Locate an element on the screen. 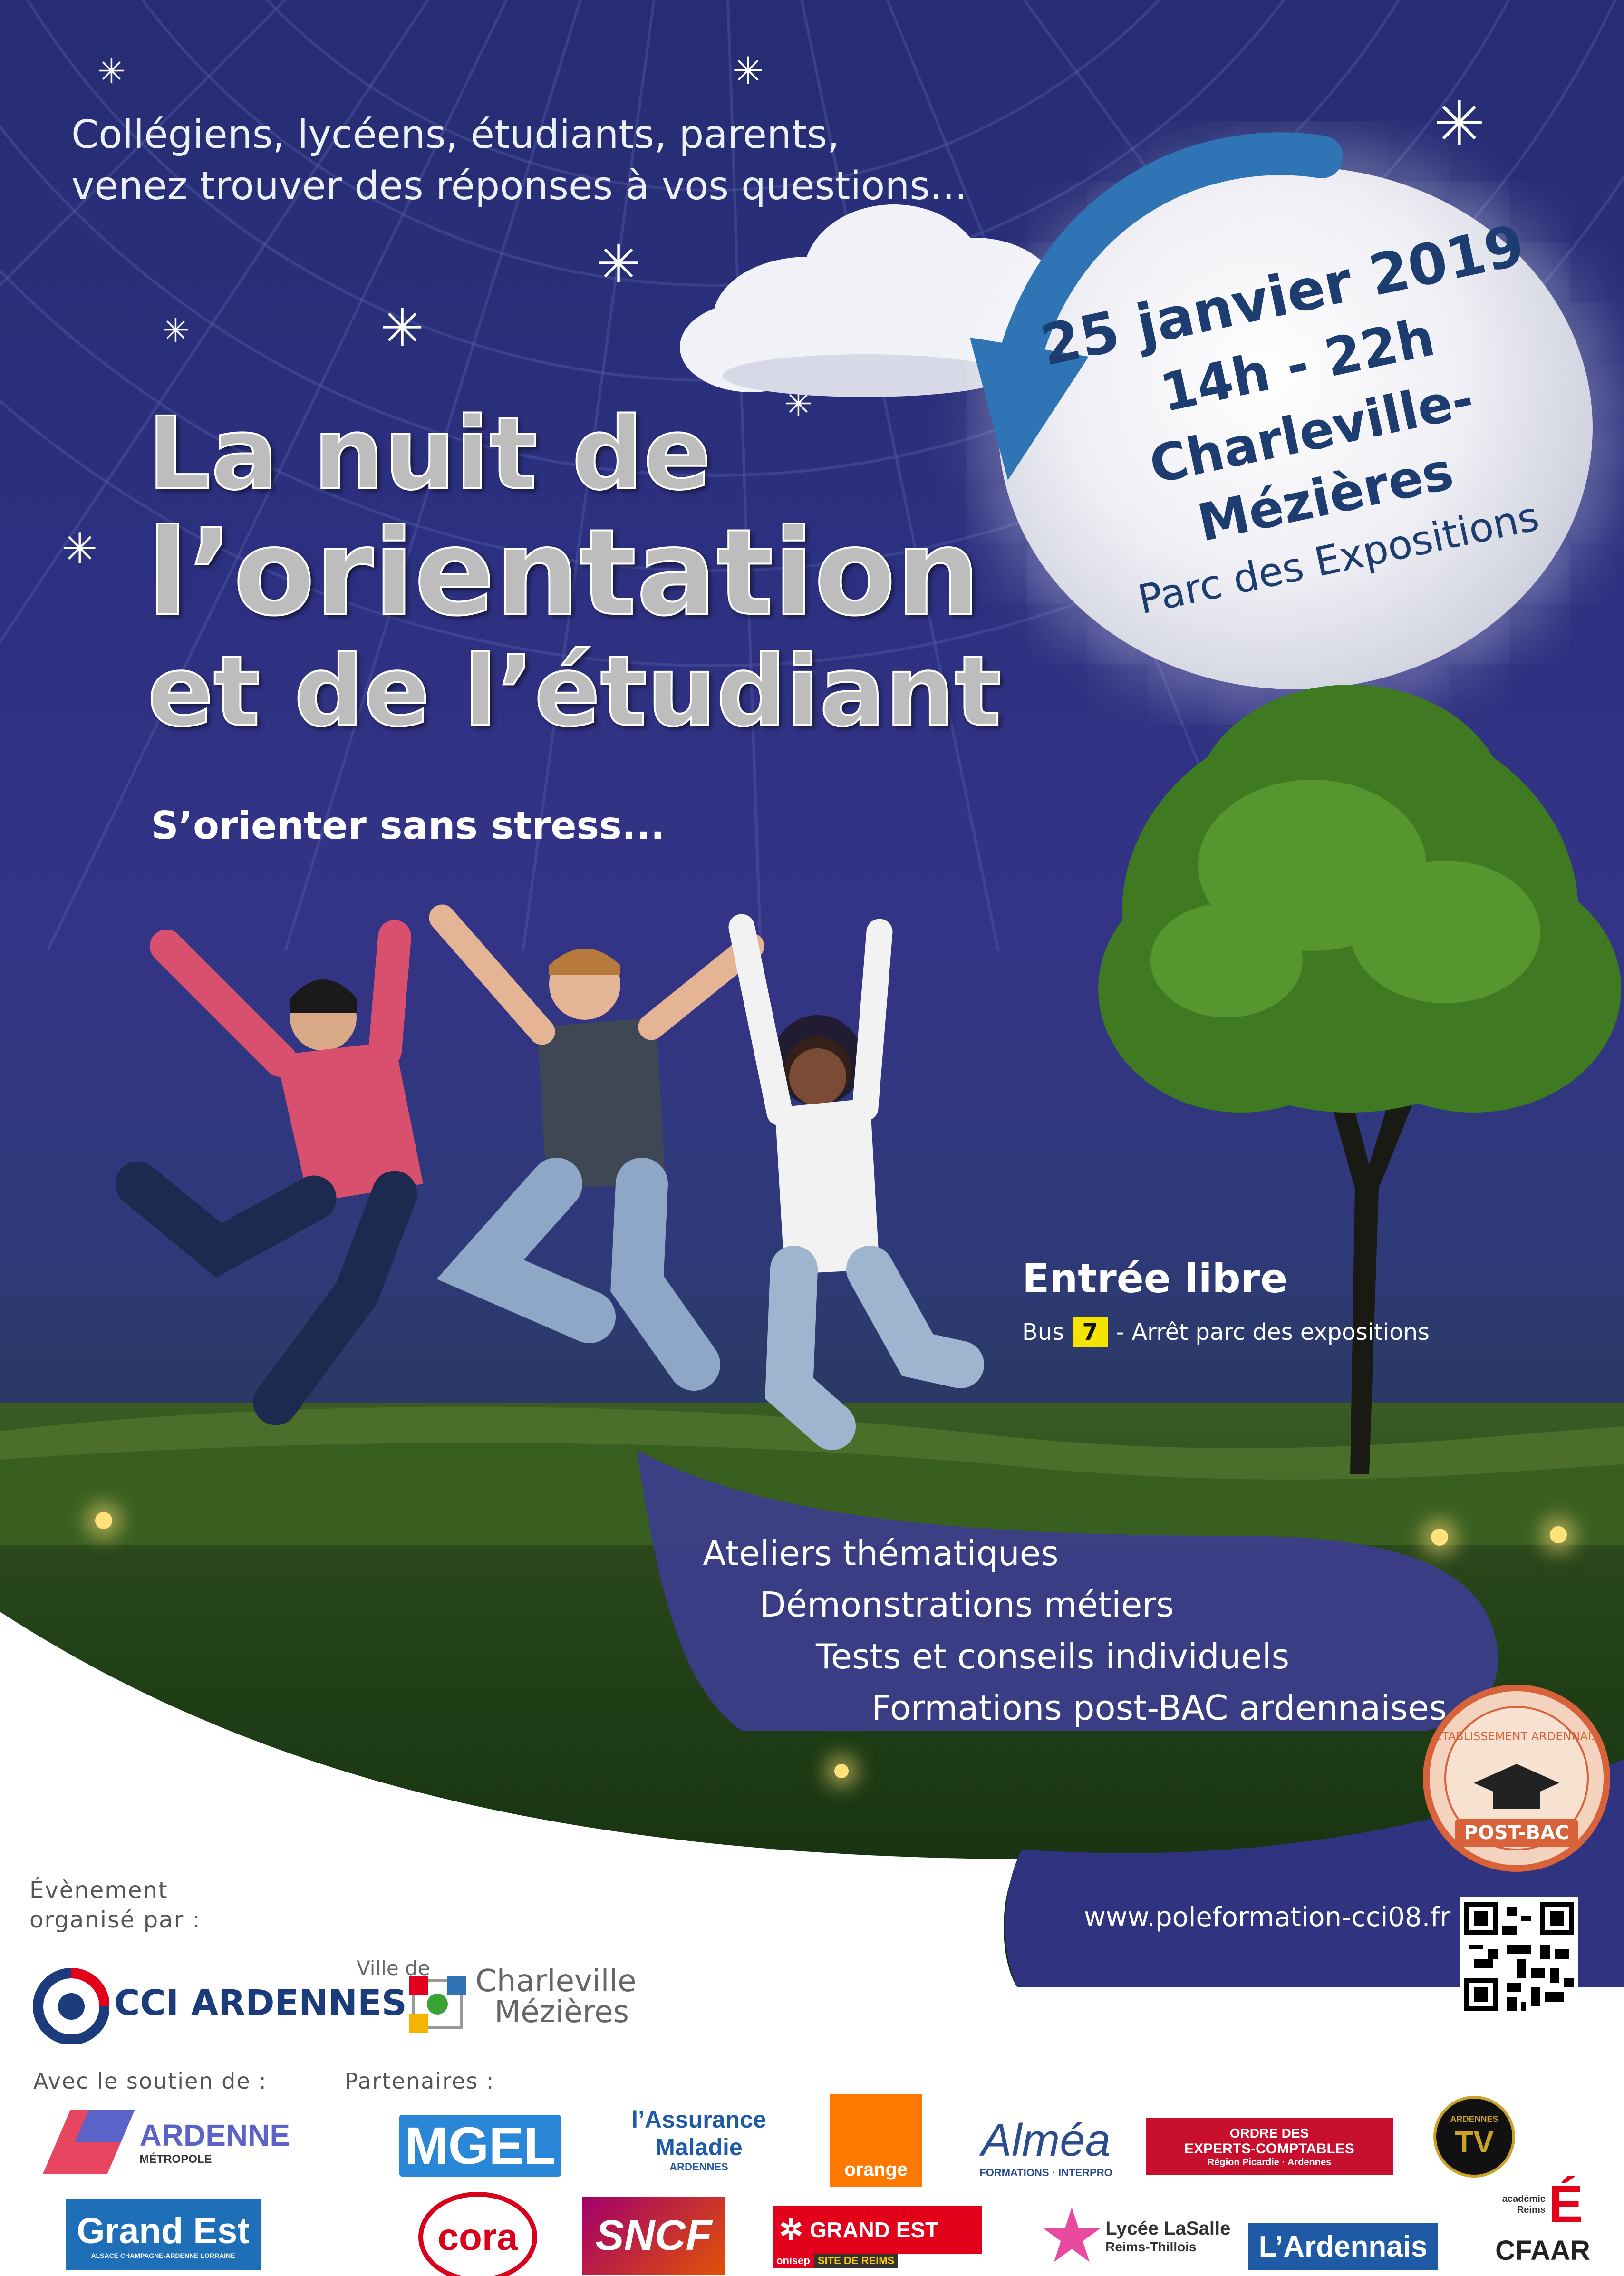 Image resolution: width=1624 pixels, height=2276 pixels. mgel-logo: MGEL is located at coordinates (480, 2146).